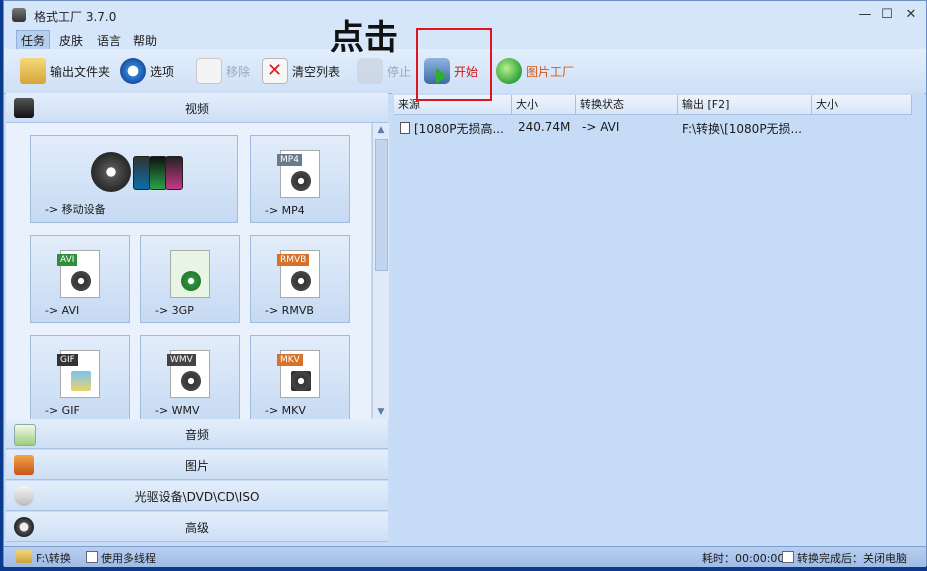 The height and width of the screenshot is (571, 927). What do you see at coordinates (62, 310) in the screenshot?
I see `tile-label: -> AVI` at bounding box center [62, 310].